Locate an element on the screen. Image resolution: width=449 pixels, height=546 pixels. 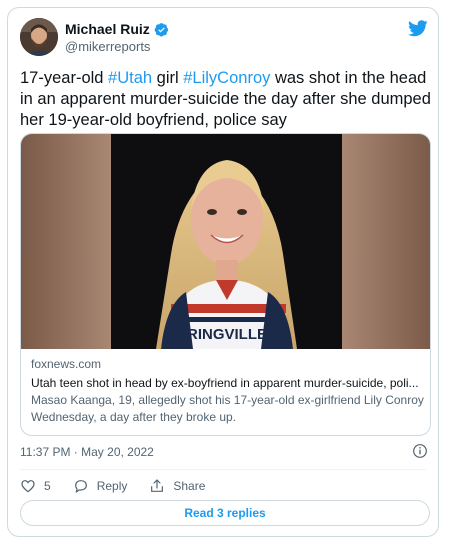
link-domain: foxnews.com is located at coordinates (66, 364).